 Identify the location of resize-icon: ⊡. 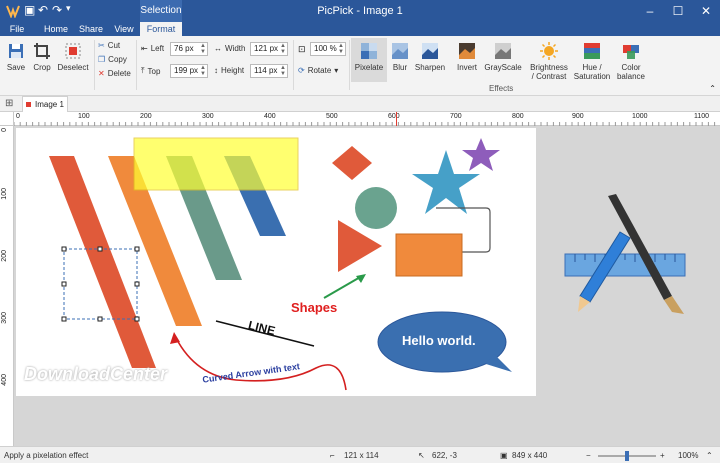
(302, 49).